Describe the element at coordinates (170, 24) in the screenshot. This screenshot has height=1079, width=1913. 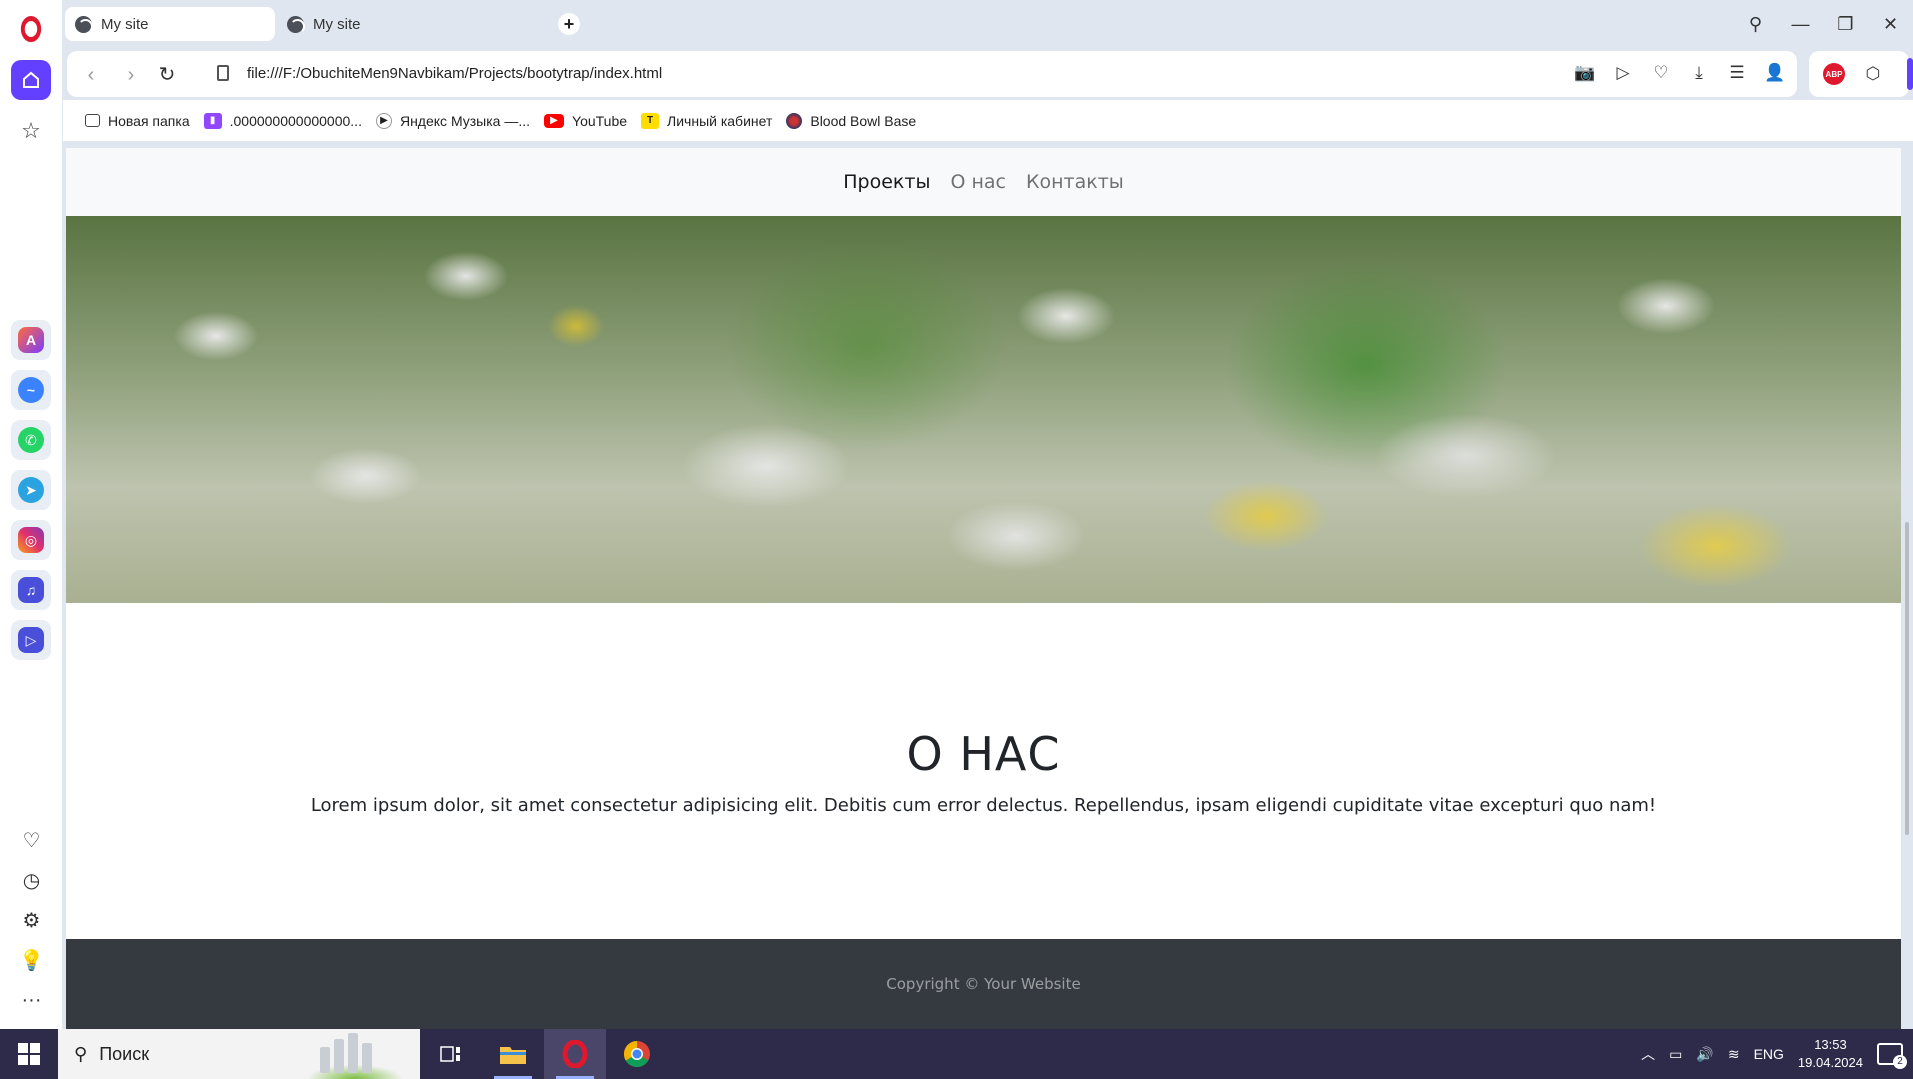
I see `tab-my-site-active: My site` at that location.